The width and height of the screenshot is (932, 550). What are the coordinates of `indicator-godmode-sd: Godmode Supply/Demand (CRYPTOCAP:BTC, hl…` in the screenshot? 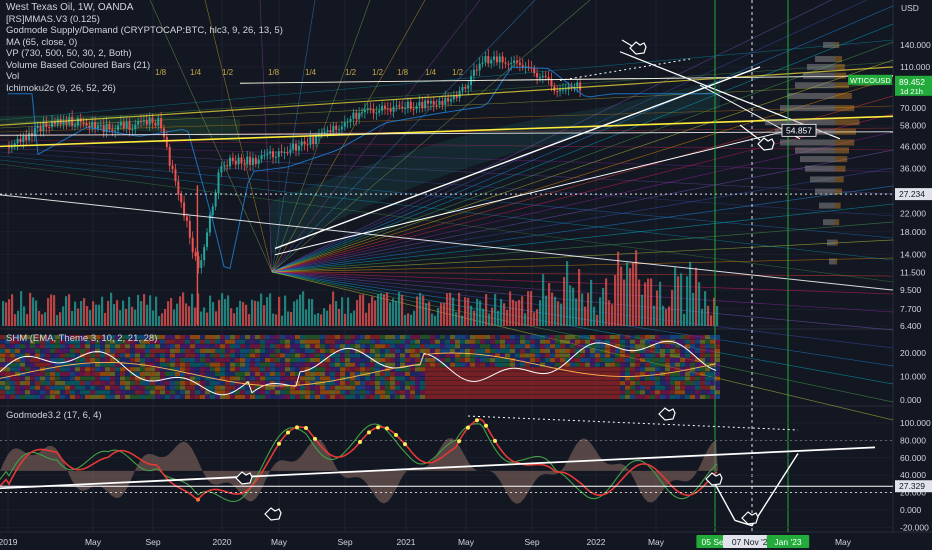 It's located at (144, 31).